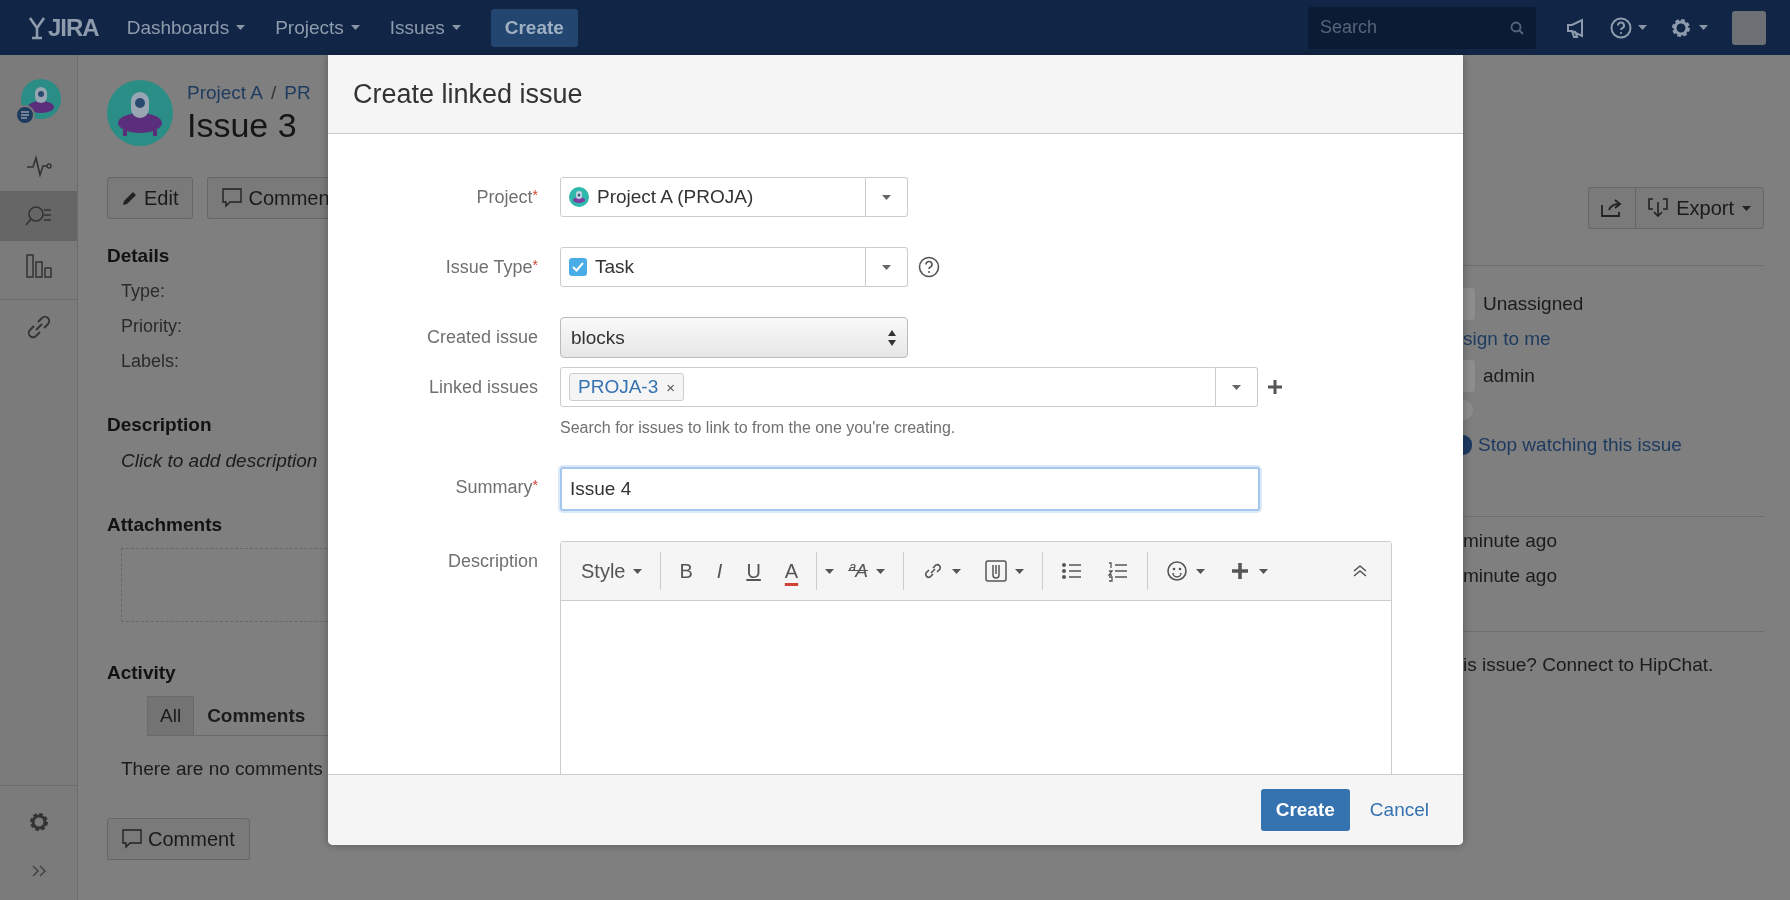 The image size is (1790, 900). What do you see at coordinates (150, 198) in the screenshot?
I see `edit-button: Edit` at bounding box center [150, 198].